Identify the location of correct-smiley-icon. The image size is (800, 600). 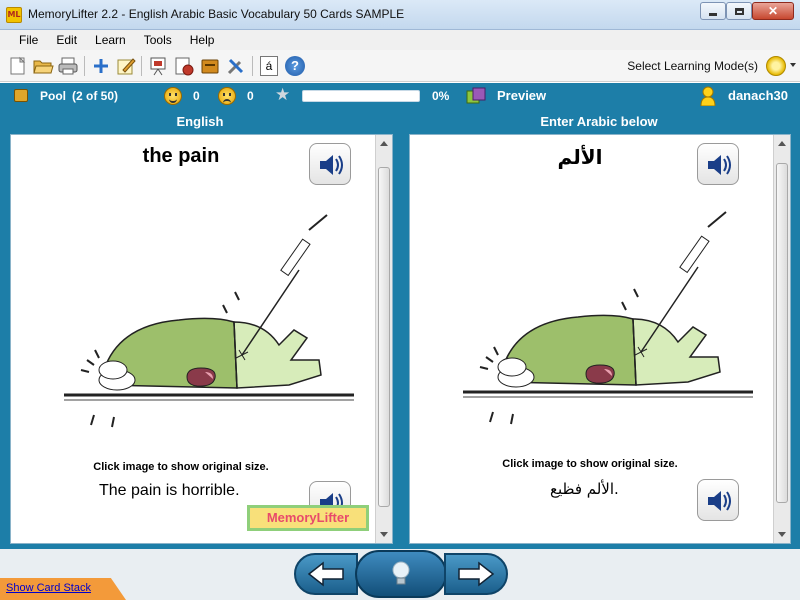
(173, 96).